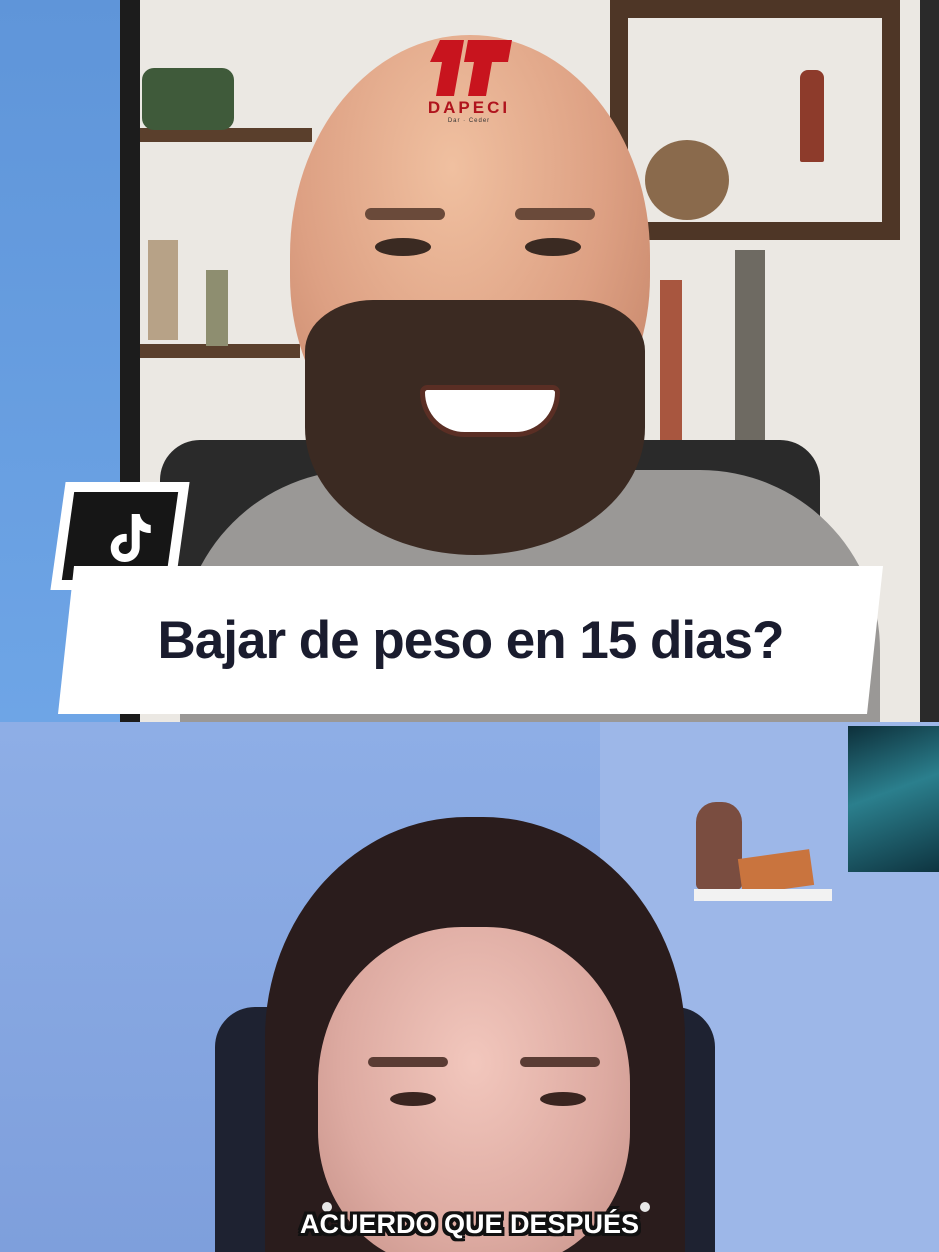 The height and width of the screenshot is (1252, 939). What do you see at coordinates (220, 351) in the screenshot?
I see `left-shelf-lower` at bounding box center [220, 351].